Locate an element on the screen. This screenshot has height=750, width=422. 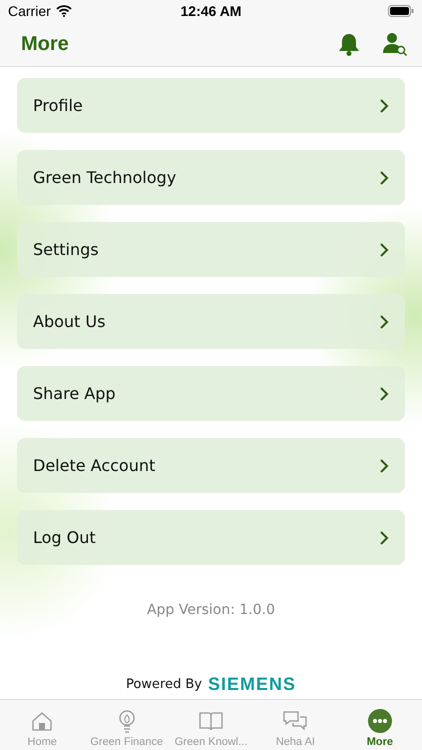
tab-item: More is located at coordinates (380, 725).